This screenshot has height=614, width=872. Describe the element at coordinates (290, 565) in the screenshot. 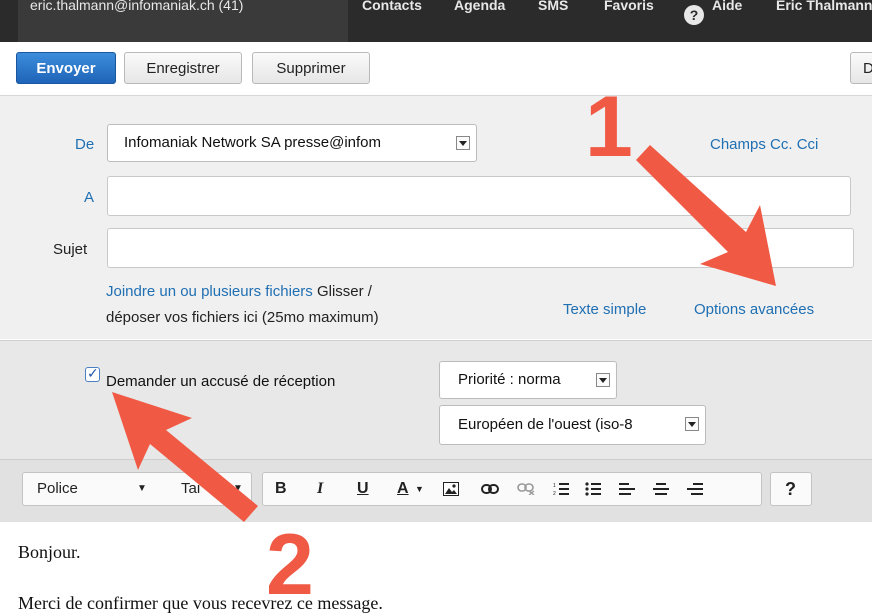

I see `annotation-marker-2: 2` at that location.